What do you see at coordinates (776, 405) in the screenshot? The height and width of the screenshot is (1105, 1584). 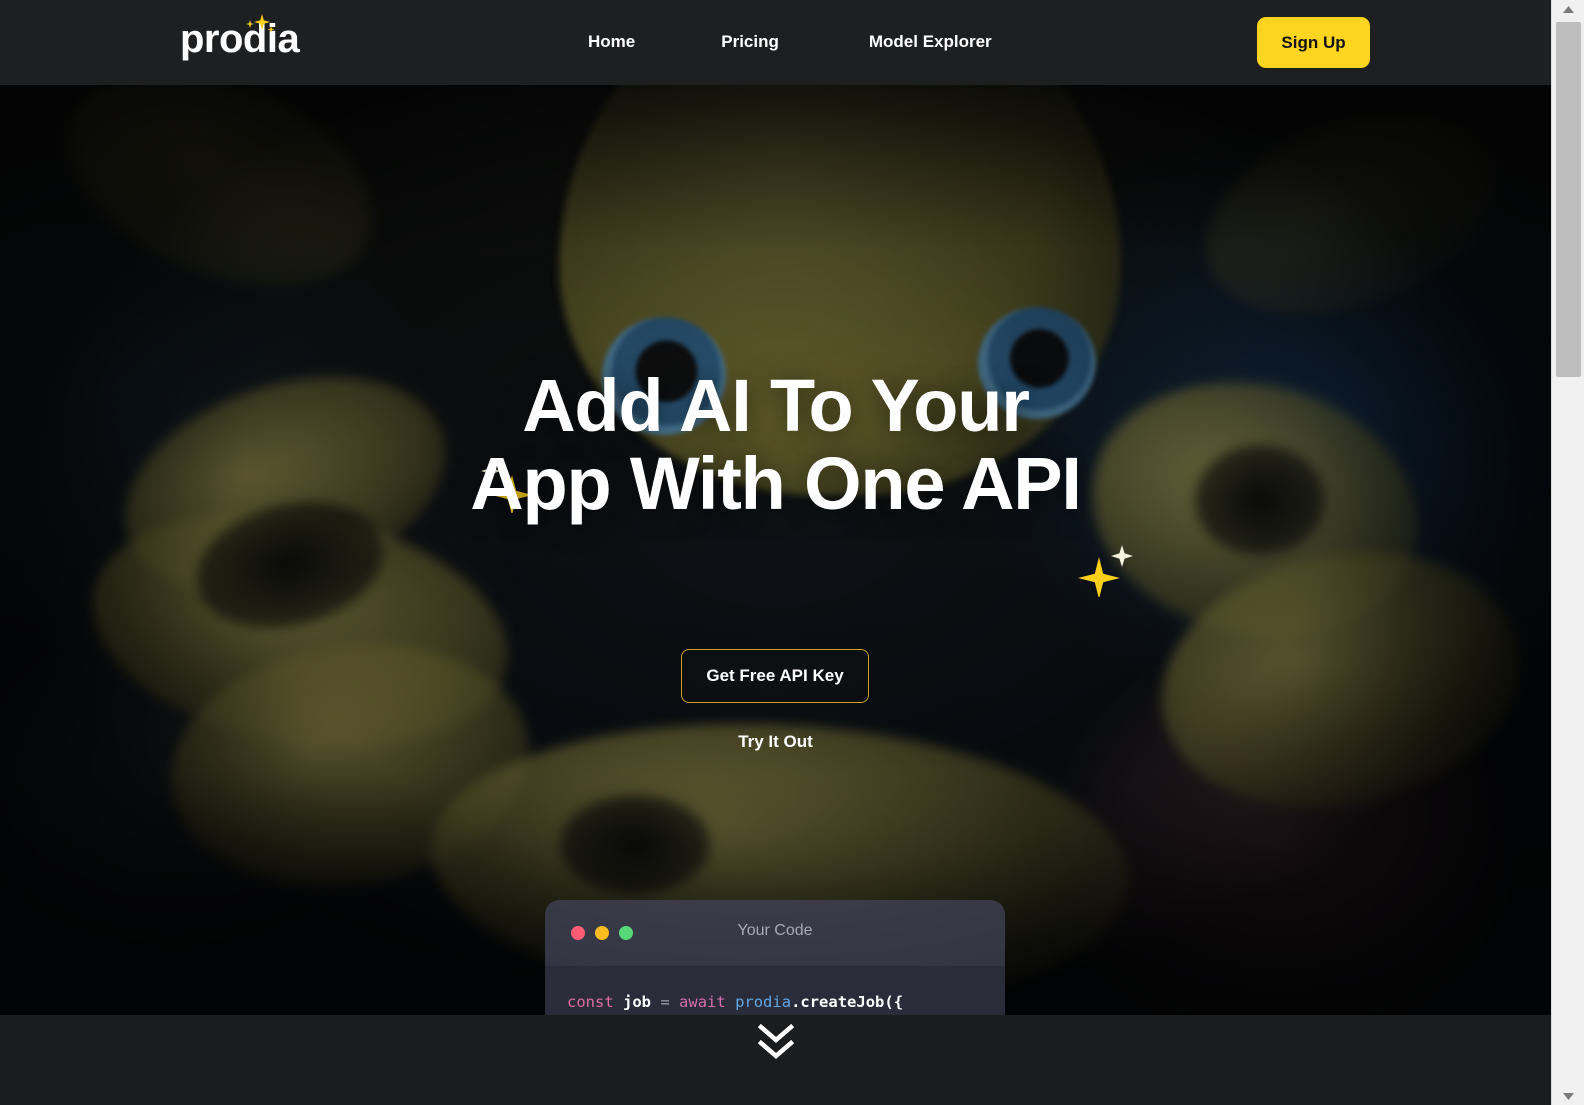 I see `headline-line-1: Add AI To Your` at bounding box center [776, 405].